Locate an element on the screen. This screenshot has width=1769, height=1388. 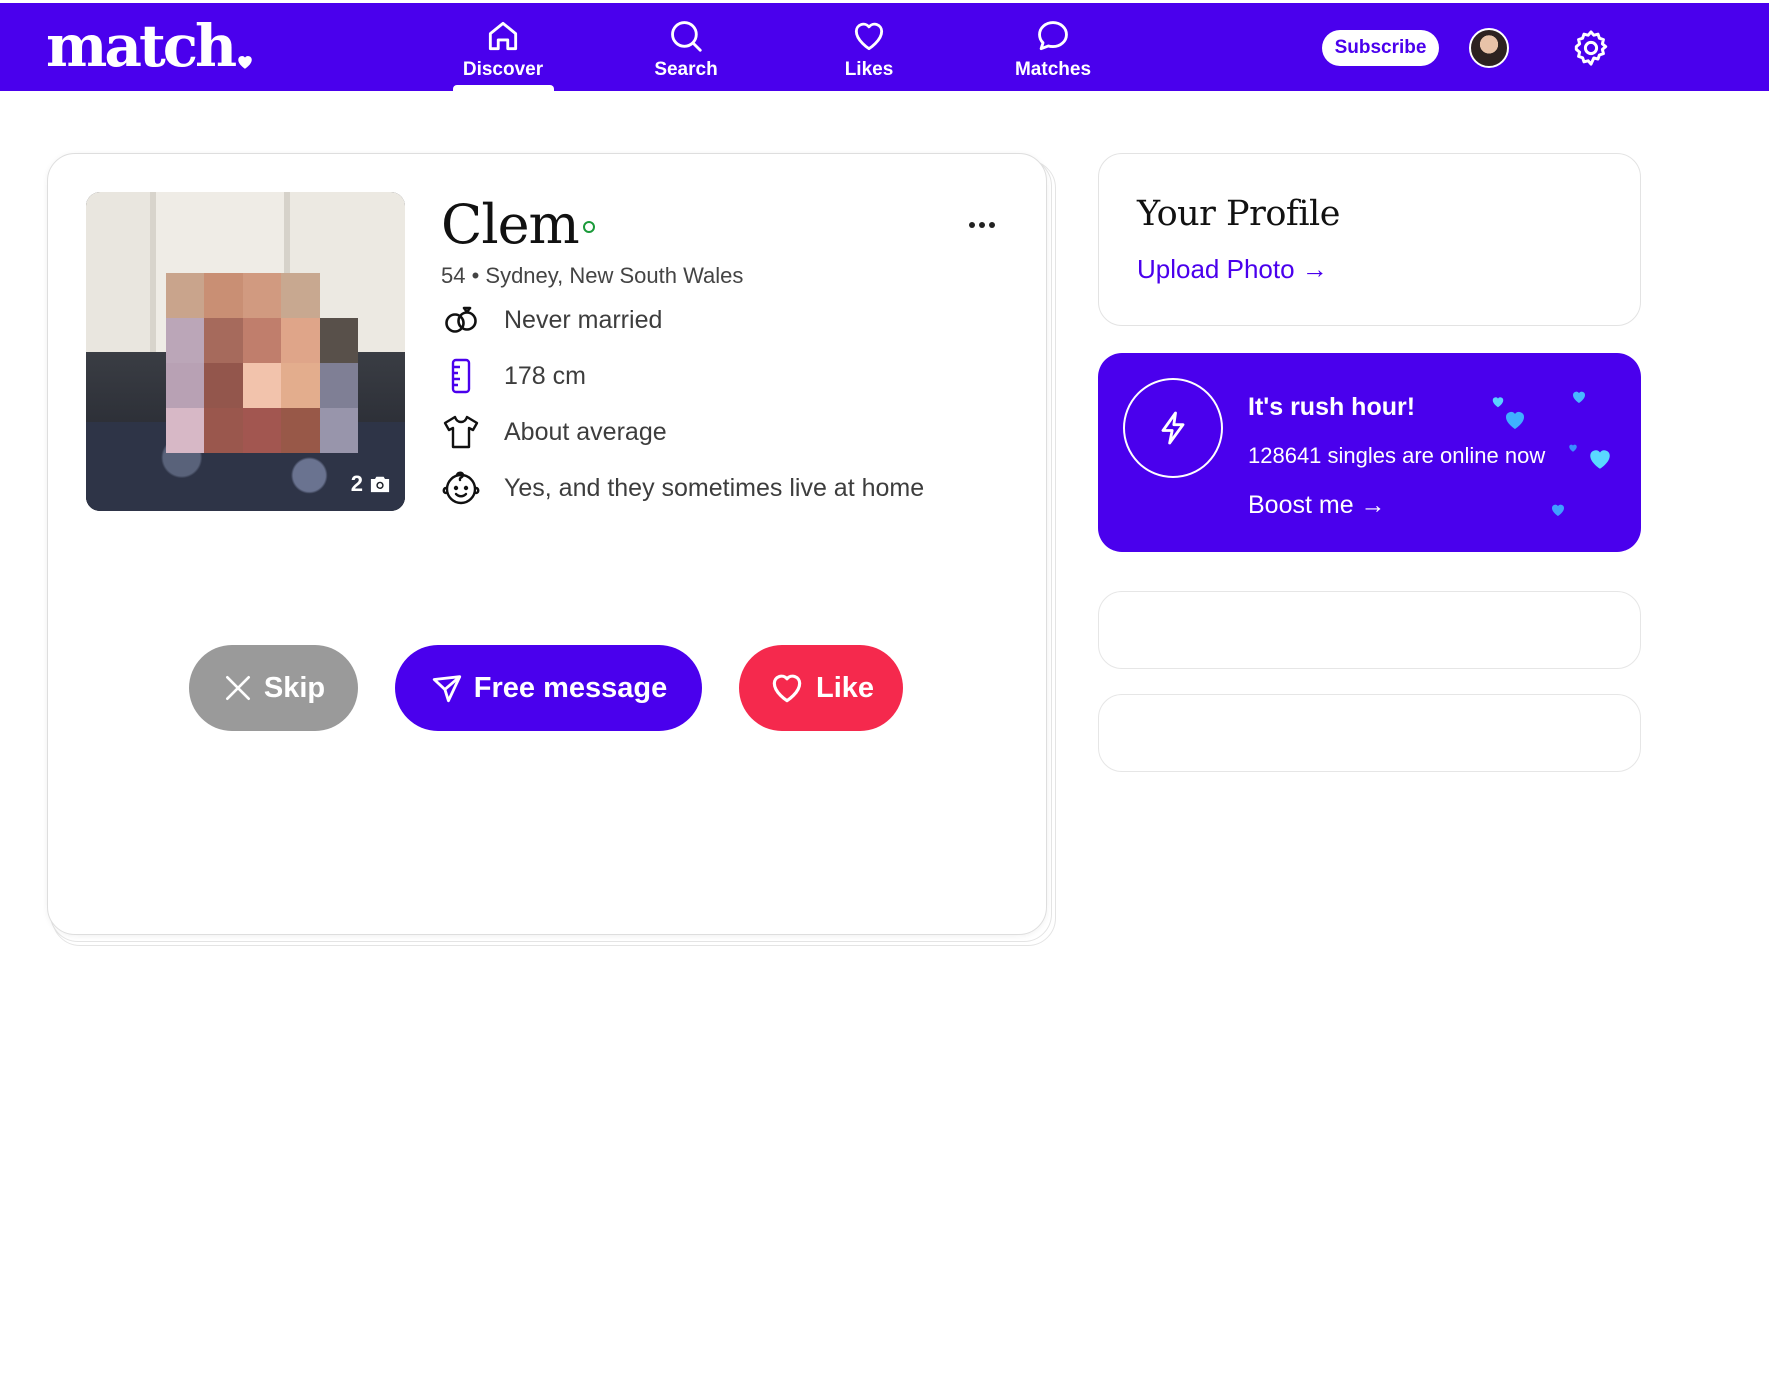
logo-heart-icon is located at coordinates (245, 62).